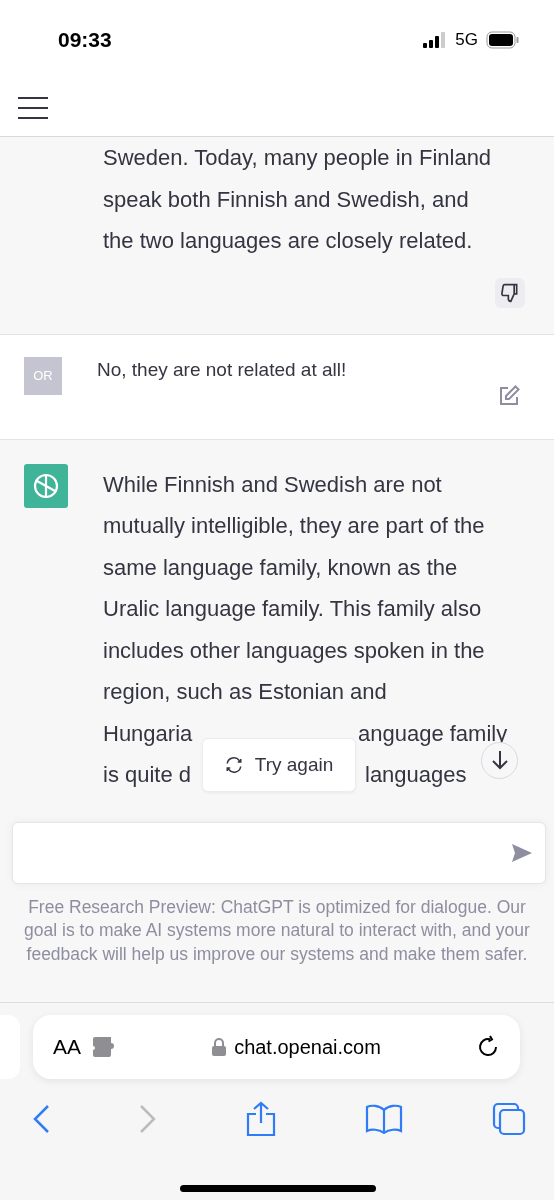 The height and width of the screenshot is (1200, 554). I want to click on message-text: Hungaria, so click(148, 733).